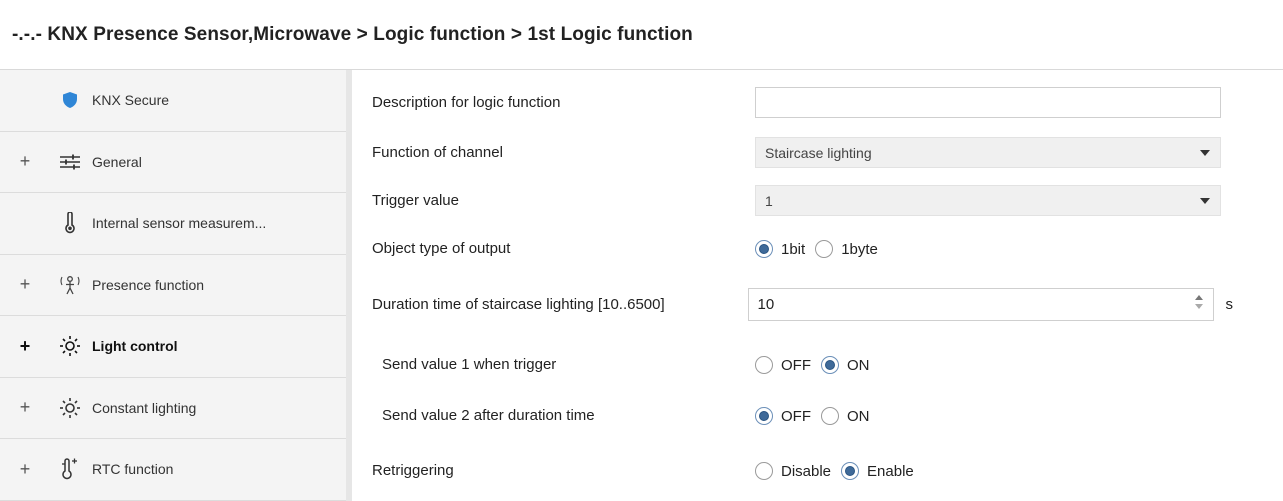  I want to click on row-function-of-channel: Function of channel Staircase lighting, so click(802, 152).